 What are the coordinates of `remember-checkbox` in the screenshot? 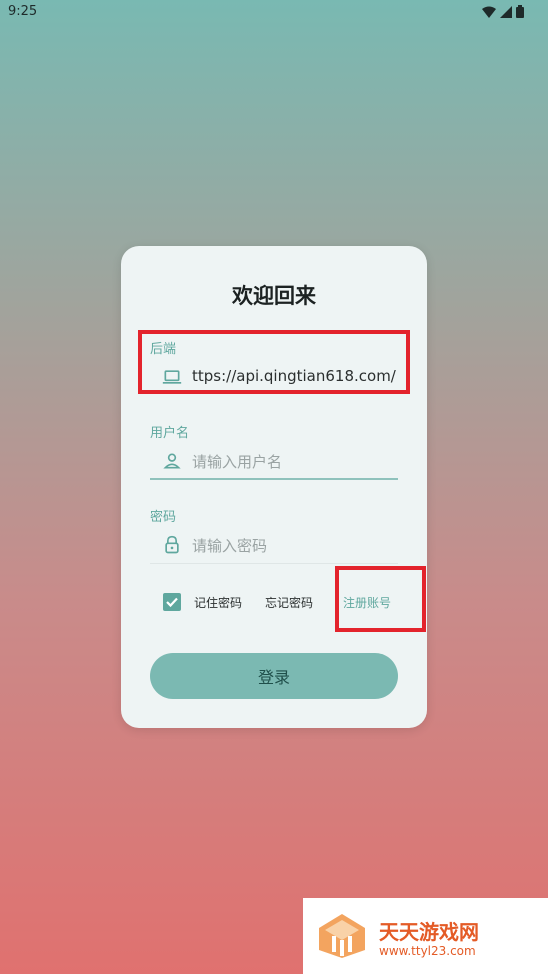 It's located at (172, 602).